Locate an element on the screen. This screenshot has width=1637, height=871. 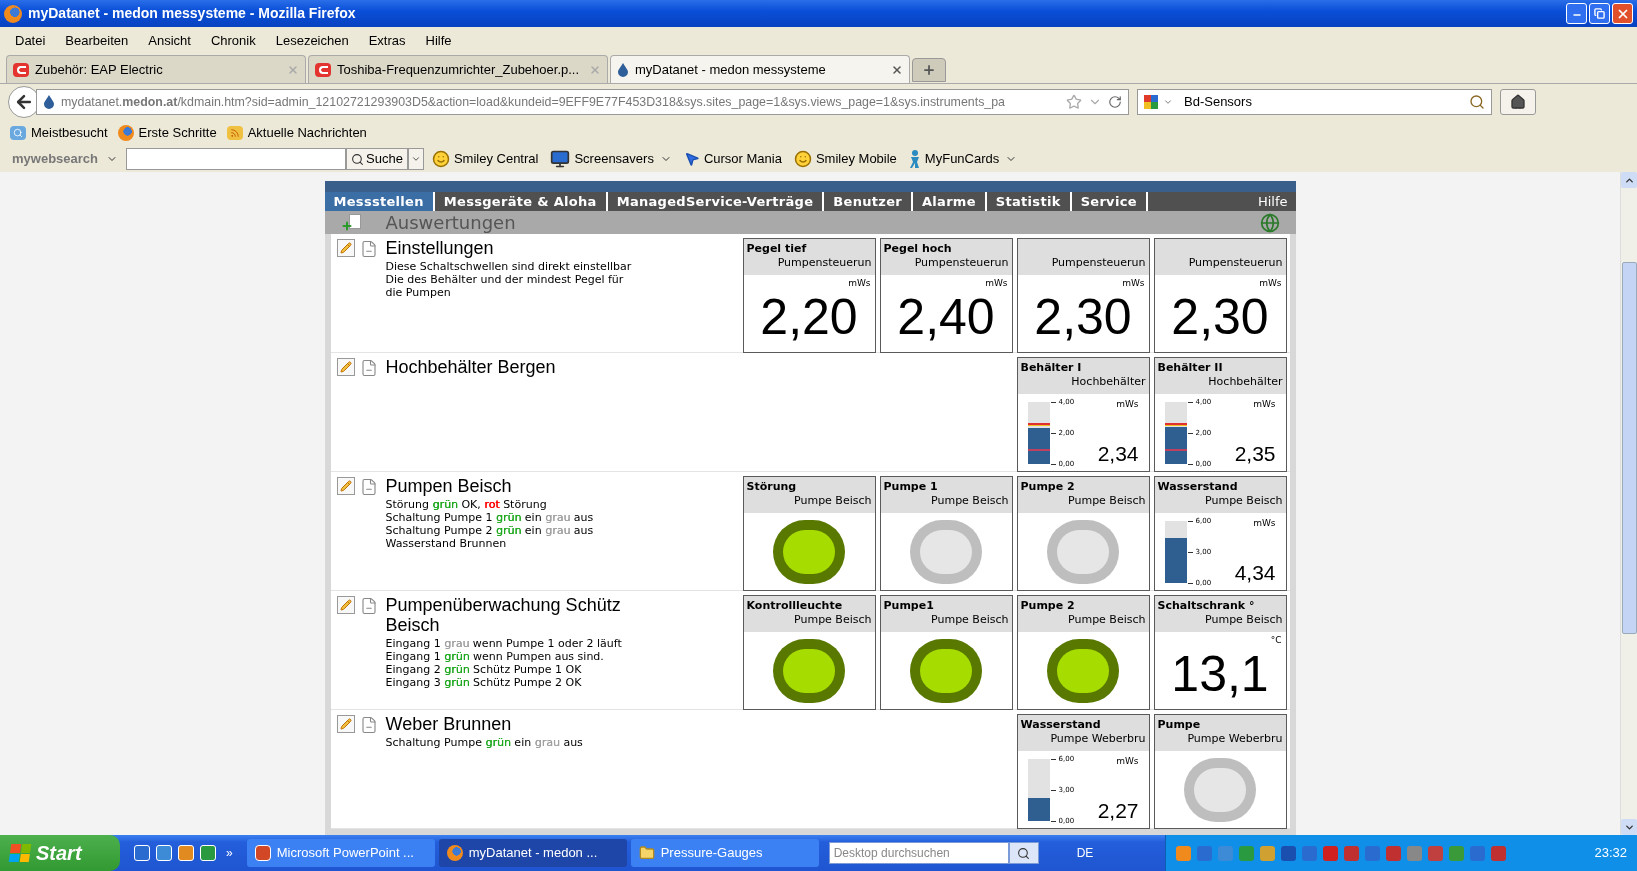
instrument-card: Schaltschrank ° Pumpe Beisch °C 13,1 is located at coordinates (1220, 652).